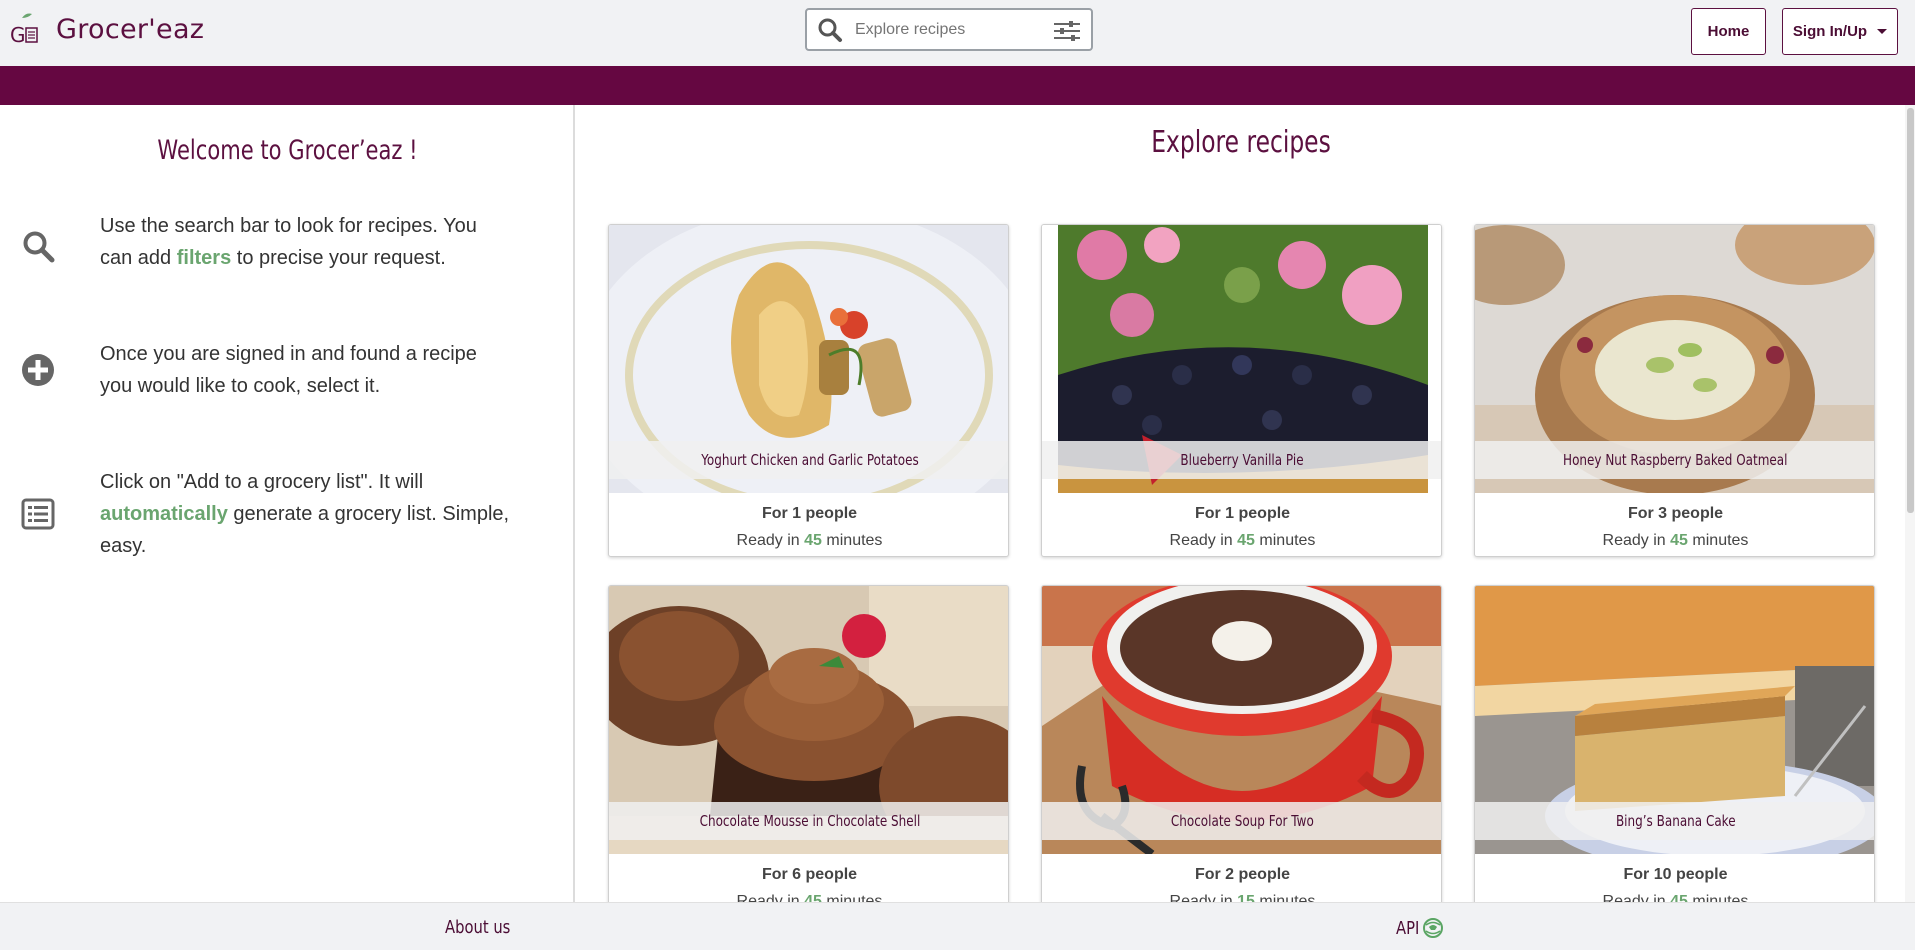  I want to click on recipe-title: Yoghurt Chicken and Garlic Potatoes, so click(808, 460).